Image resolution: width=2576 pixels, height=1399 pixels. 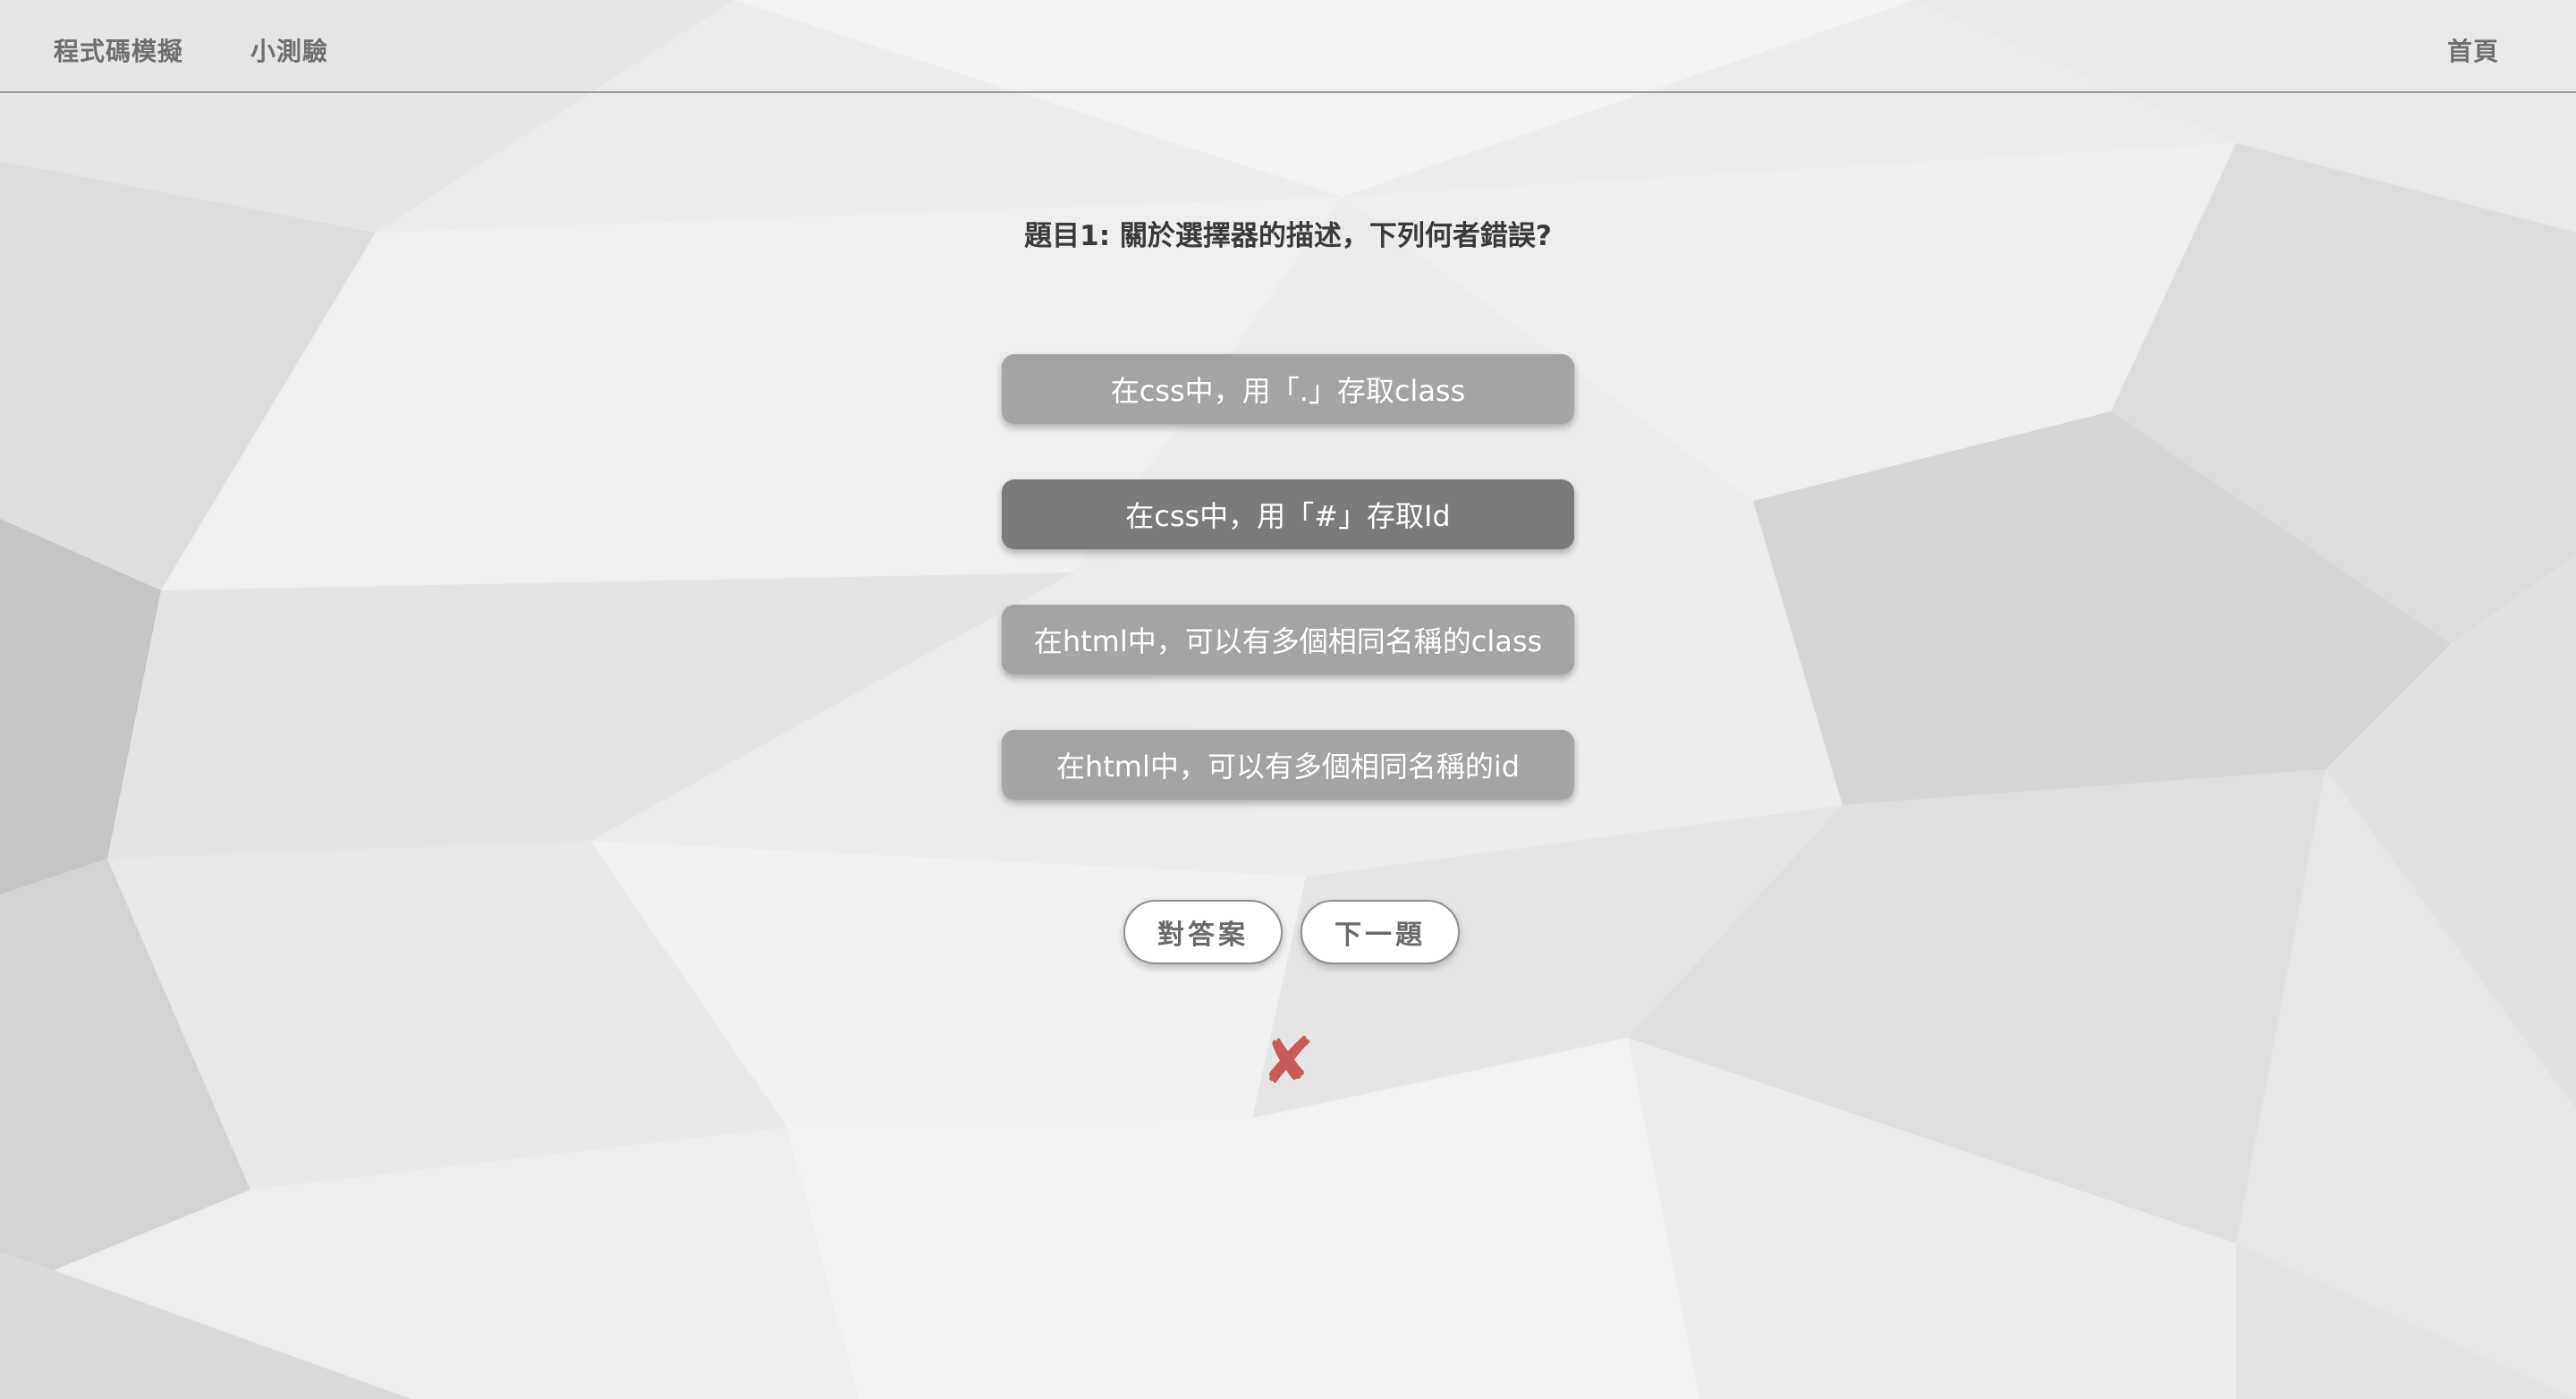 I want to click on cross-mark-icon: ✘, so click(x=1288, y=1060).